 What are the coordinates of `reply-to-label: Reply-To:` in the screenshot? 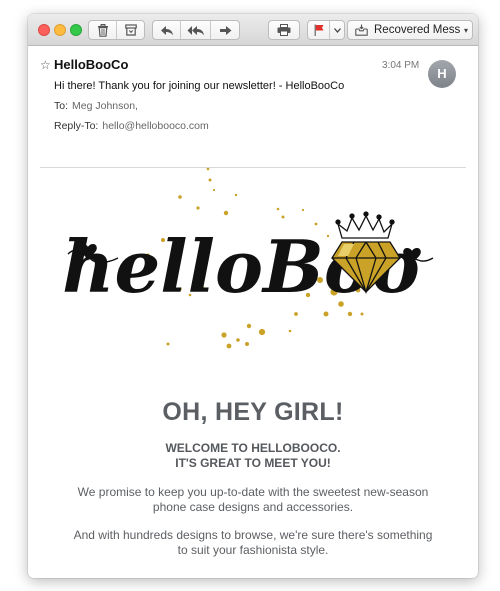 It's located at (76, 126).